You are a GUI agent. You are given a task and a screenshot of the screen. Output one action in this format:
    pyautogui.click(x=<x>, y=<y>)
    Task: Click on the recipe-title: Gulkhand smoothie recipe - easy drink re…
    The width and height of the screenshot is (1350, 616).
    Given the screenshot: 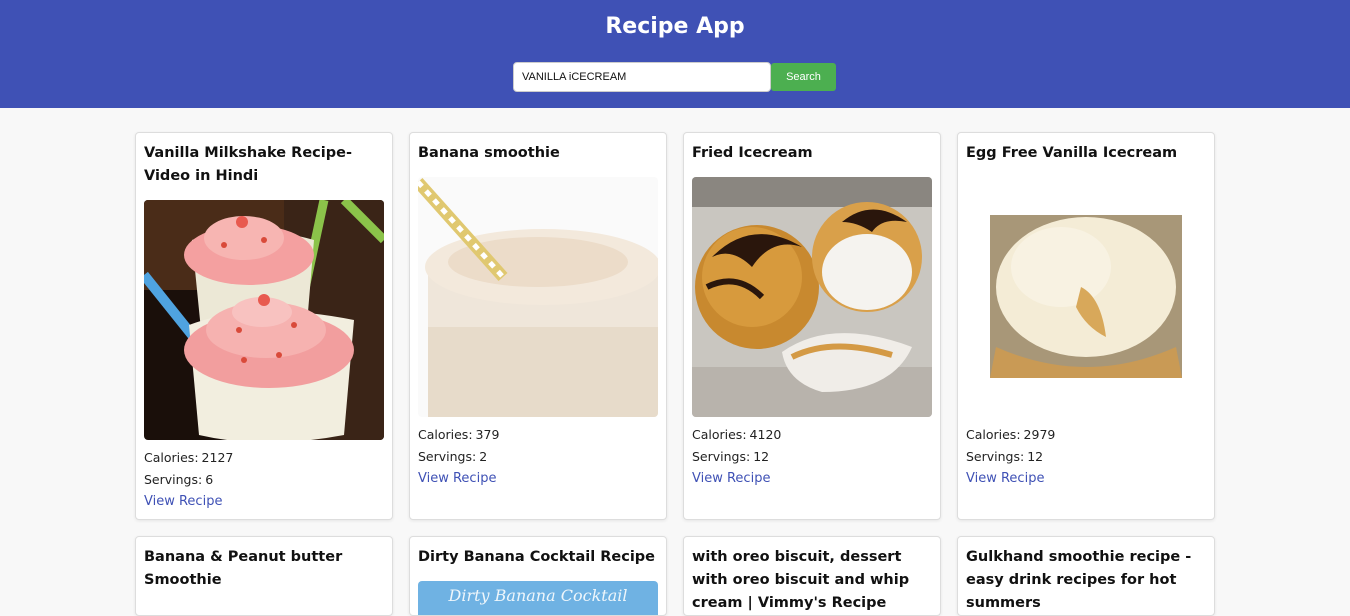 What is the action you would take?
    pyautogui.click(x=1079, y=580)
    